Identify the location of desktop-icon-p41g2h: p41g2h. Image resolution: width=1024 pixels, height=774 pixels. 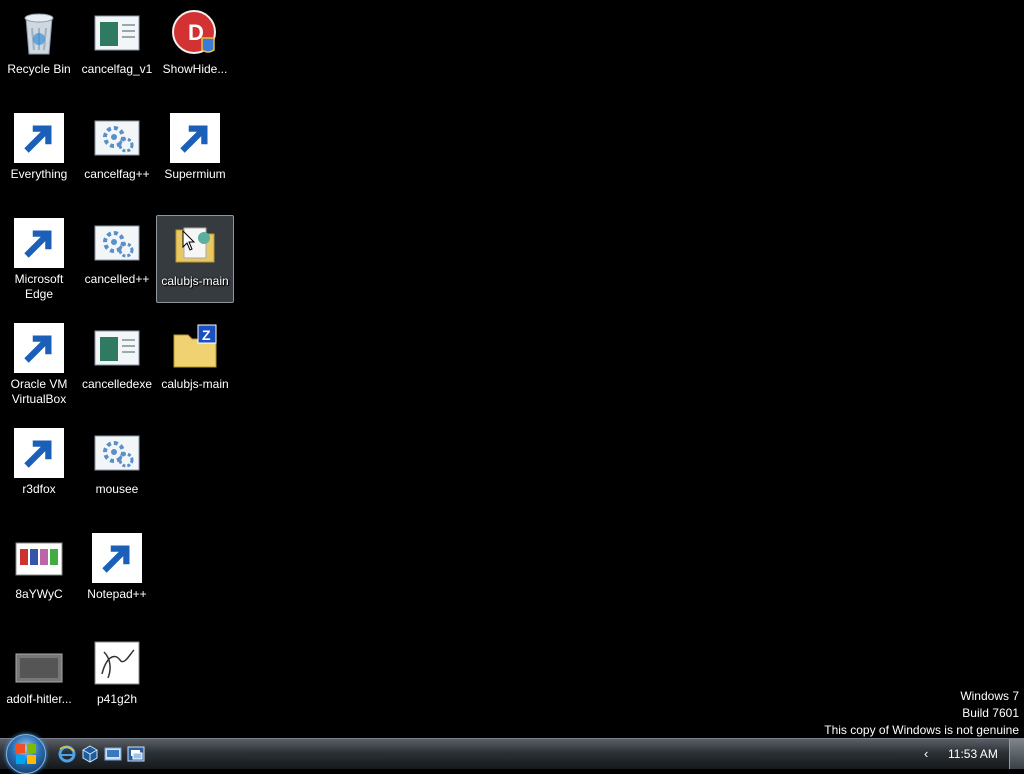
(117, 678).